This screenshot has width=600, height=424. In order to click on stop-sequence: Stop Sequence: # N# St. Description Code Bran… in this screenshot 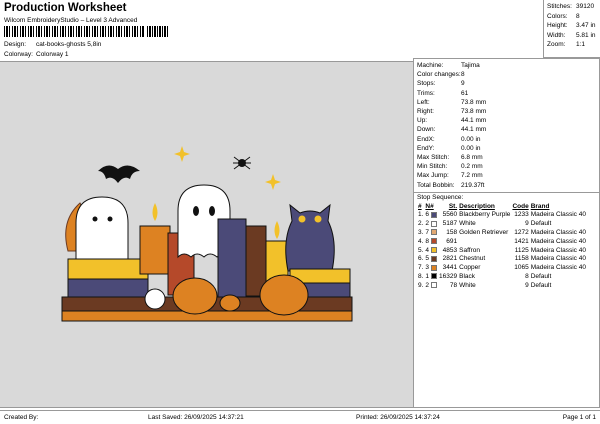, I will do `click(506, 242)`.